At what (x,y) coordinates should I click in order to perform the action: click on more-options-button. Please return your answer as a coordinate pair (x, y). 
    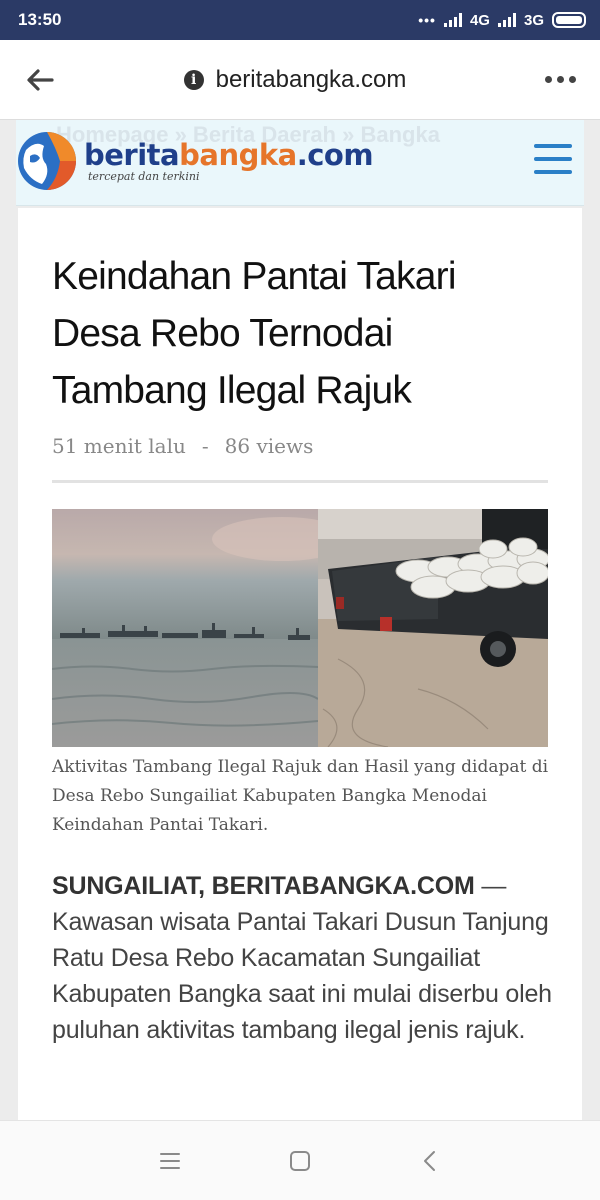
    Looking at the image, I should click on (560, 80).